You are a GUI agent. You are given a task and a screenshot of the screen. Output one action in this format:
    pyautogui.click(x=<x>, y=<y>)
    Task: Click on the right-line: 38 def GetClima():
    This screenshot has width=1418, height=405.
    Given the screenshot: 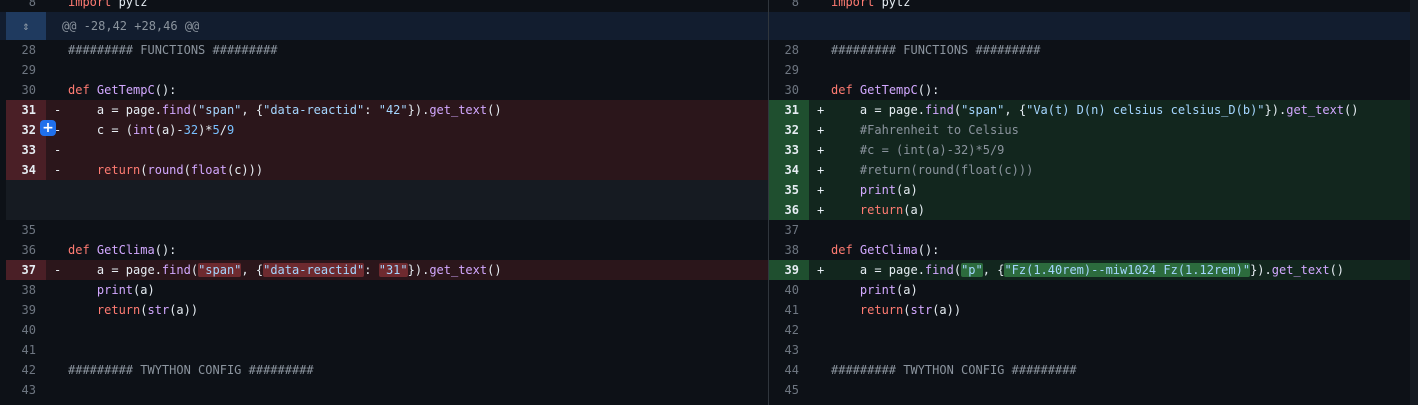 What is the action you would take?
    pyautogui.click(x=1089, y=250)
    